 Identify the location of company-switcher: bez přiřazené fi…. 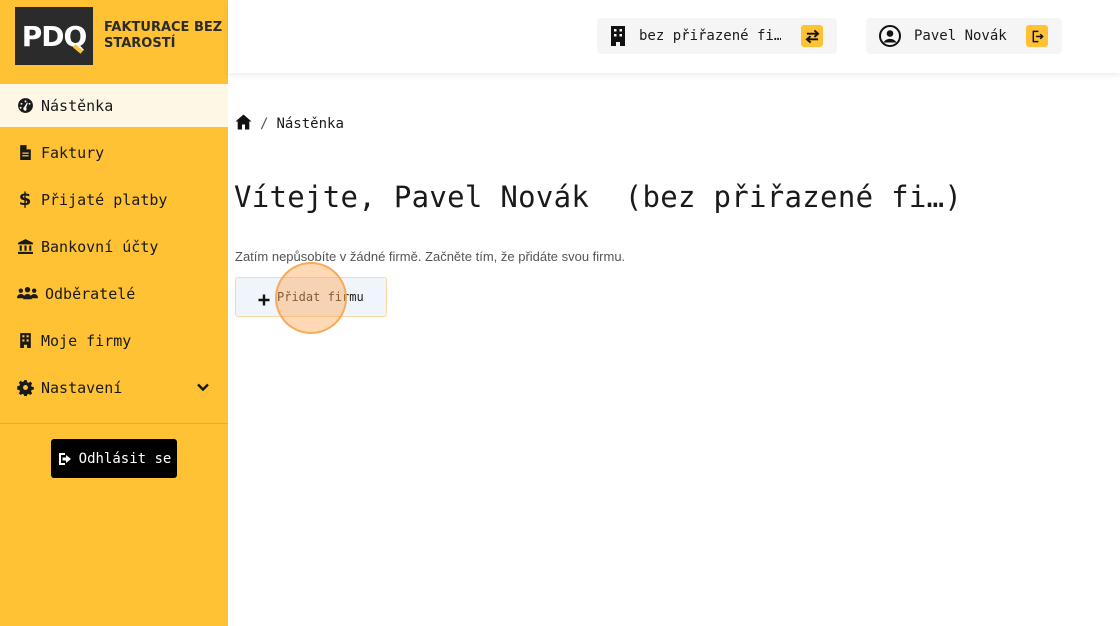
(717, 36).